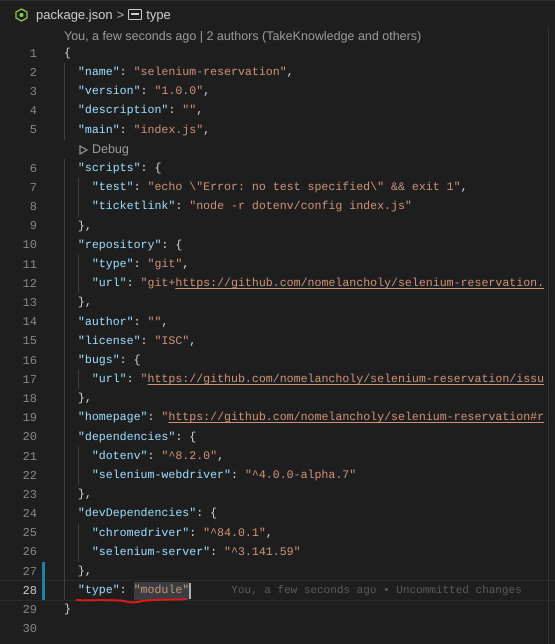  I want to click on line-number: 4, so click(32, 111).